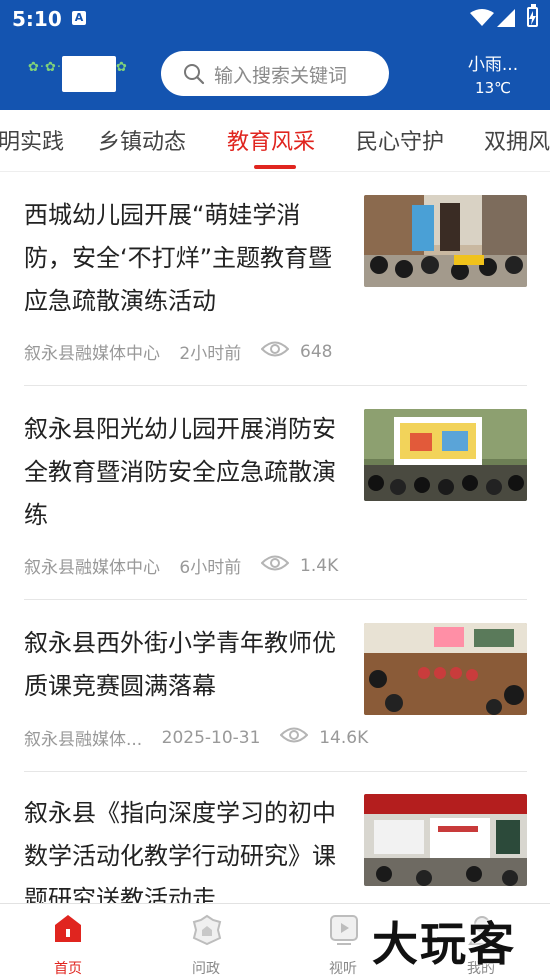  I want to click on logo-patch, so click(89, 74).